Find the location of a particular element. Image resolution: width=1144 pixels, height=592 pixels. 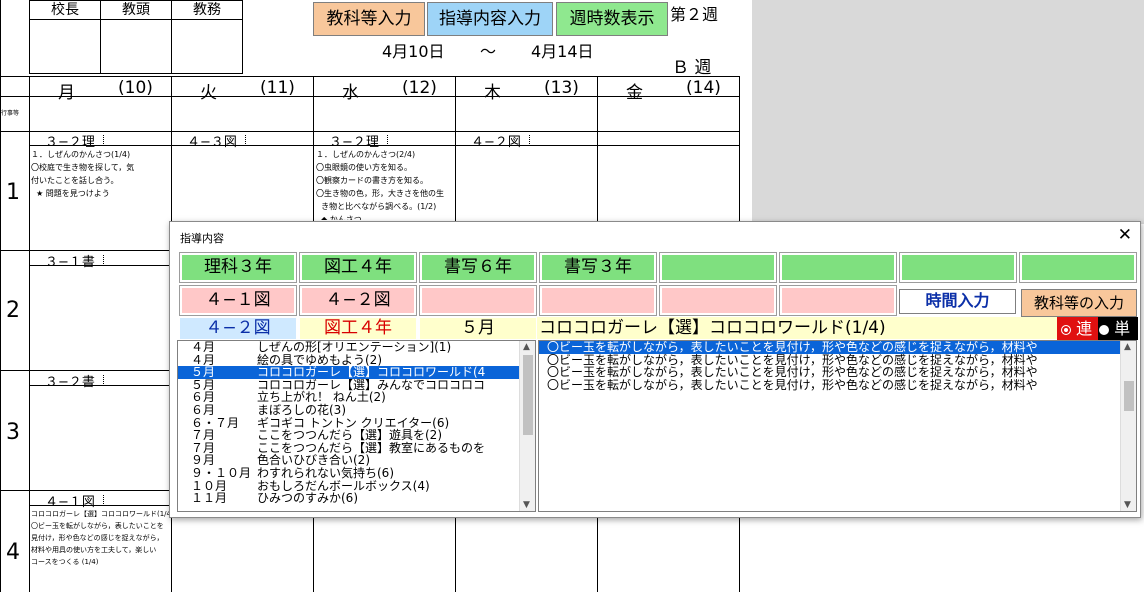

range-start: 4月10日 is located at coordinates (413, 51).